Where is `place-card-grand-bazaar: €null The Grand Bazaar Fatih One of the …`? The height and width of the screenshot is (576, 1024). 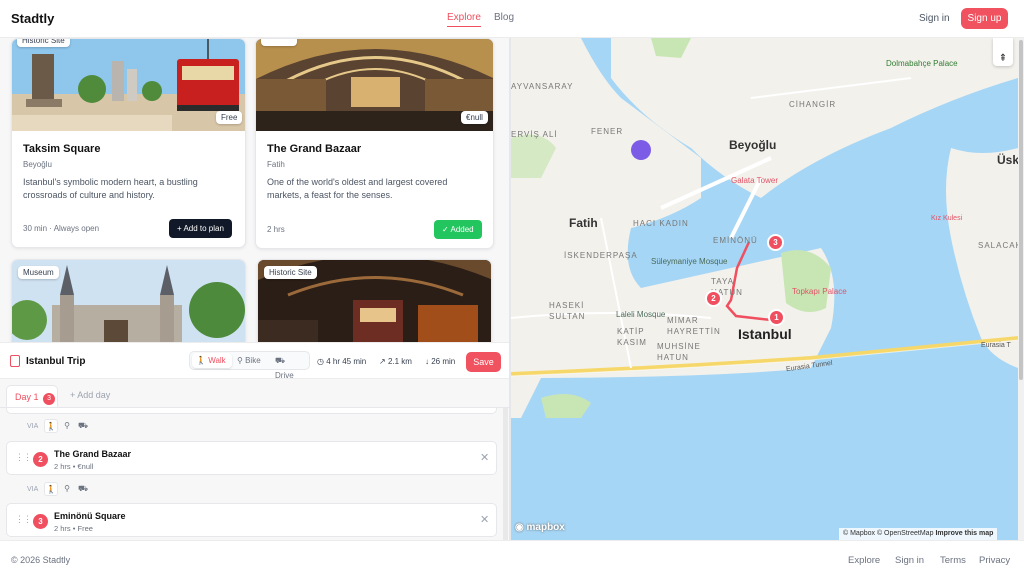 place-card-grand-bazaar: €null The Grand Bazaar Fatih One of the … is located at coordinates (374, 143).